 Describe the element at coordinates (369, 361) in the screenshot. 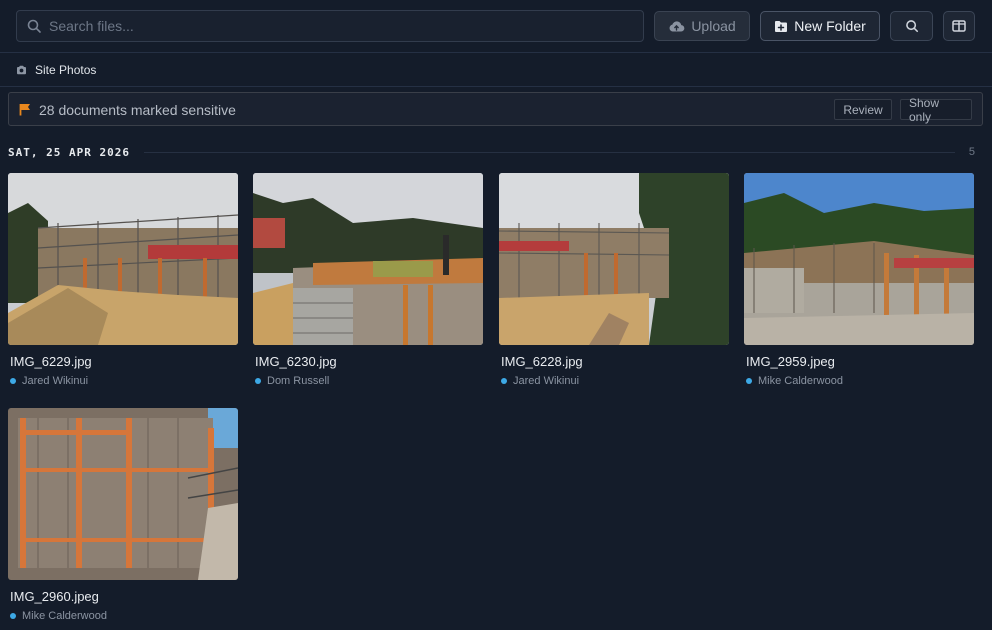

I see `file-name: IMG_6230.jpg` at that location.